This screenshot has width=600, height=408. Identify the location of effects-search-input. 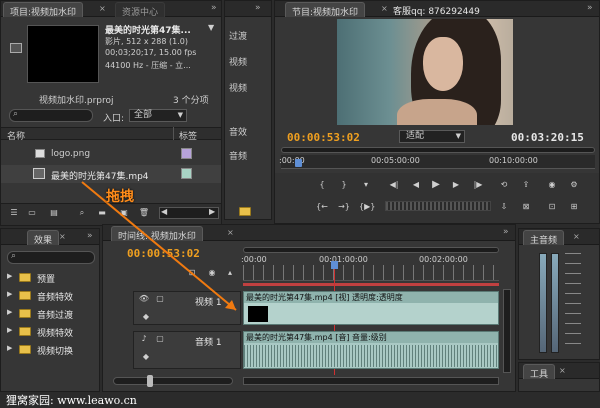
(51, 257).